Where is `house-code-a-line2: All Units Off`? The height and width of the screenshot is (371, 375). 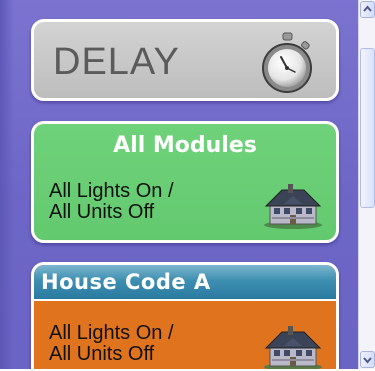 house-code-a-line2: All Units Off is located at coordinates (102, 354).